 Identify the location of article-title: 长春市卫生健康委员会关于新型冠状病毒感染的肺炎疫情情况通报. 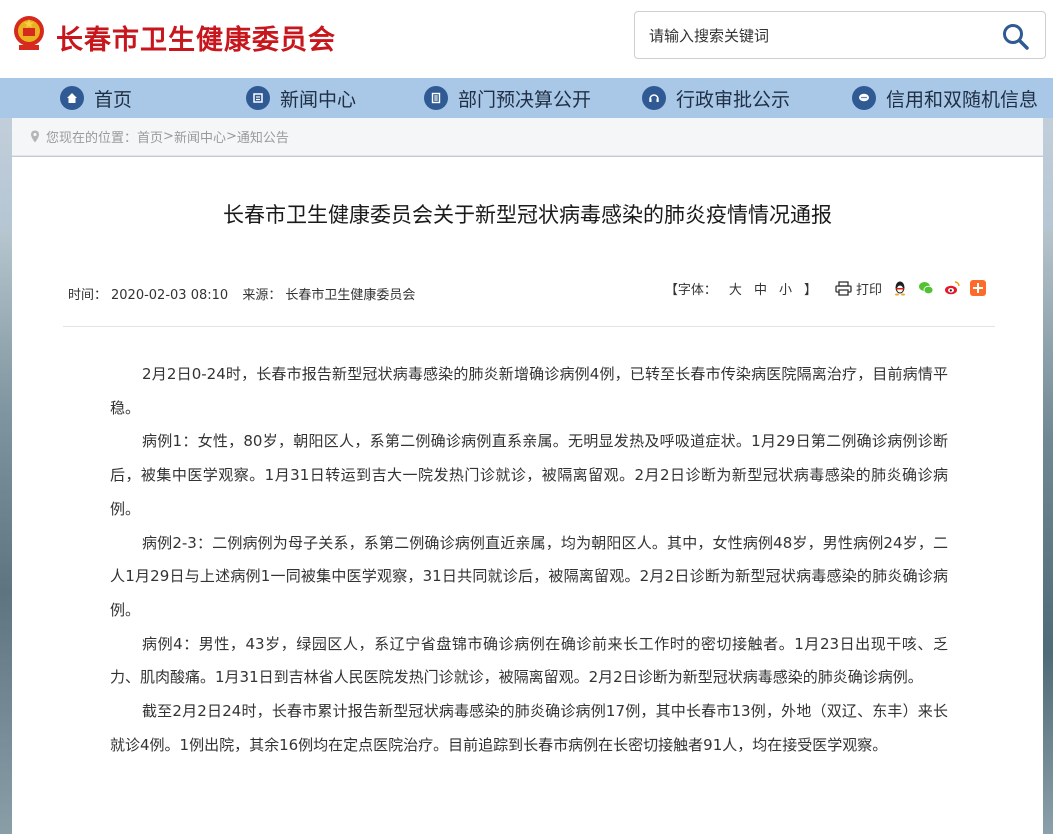
(527, 215).